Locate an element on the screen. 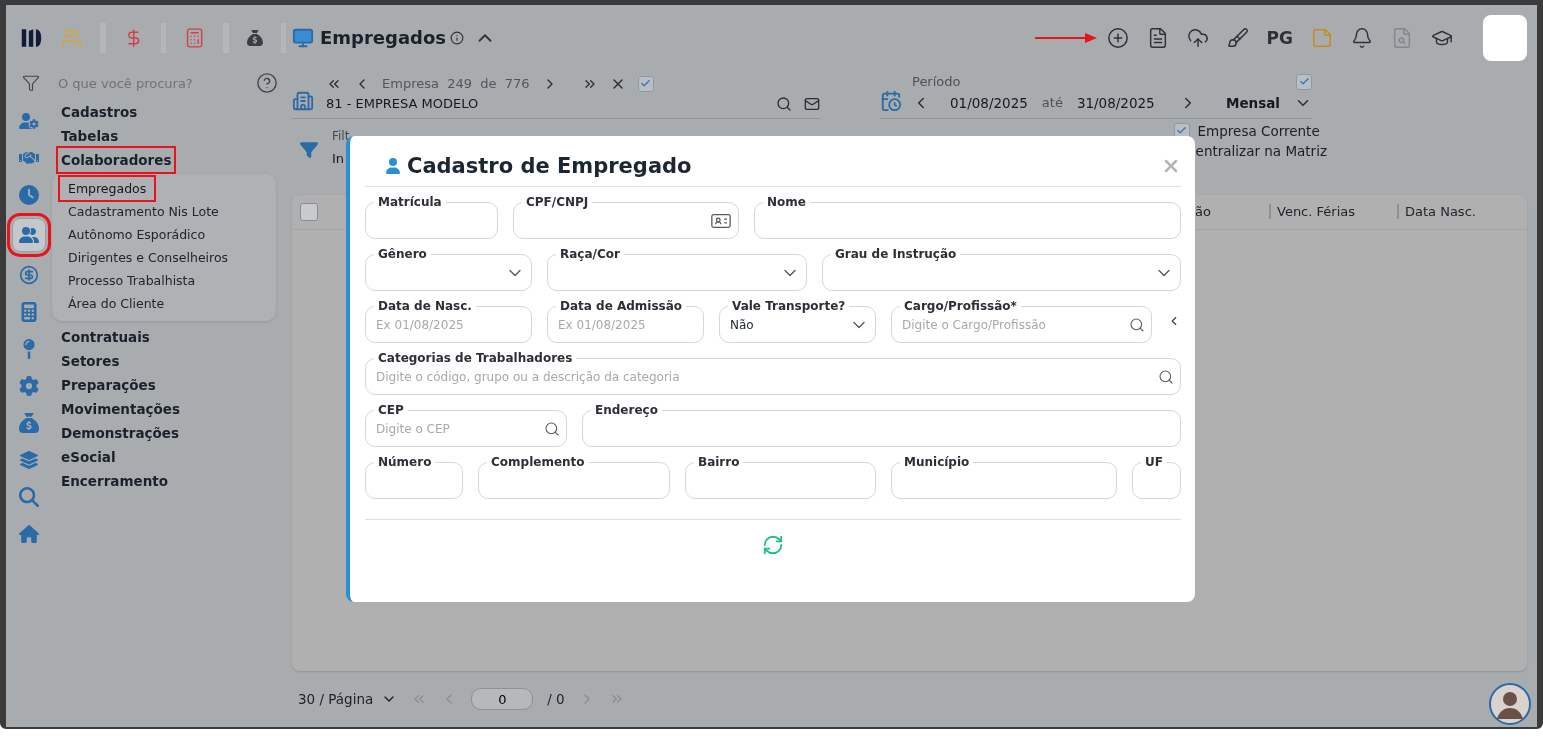 The image size is (1543, 741). page-title: Empregados is located at coordinates (383, 38).